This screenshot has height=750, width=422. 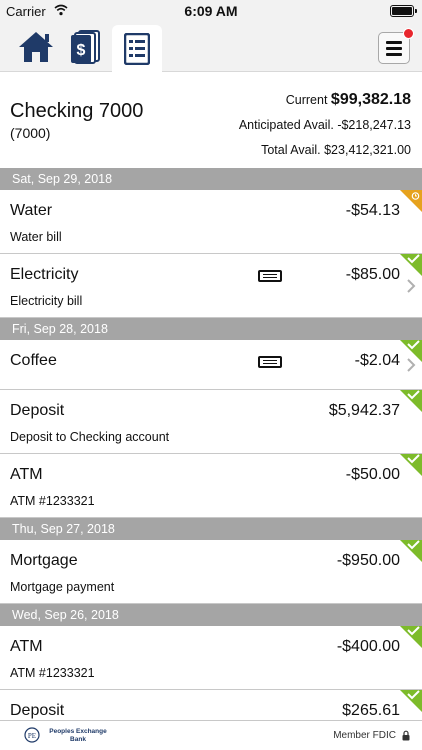 What do you see at coordinates (211, 572) in the screenshot?
I see `transaction-row: Mortgage Mortgage payment -$950.00` at bounding box center [211, 572].